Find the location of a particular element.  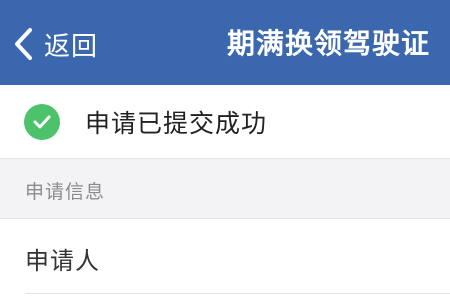

status-message: 申请已提交成功 is located at coordinates (176, 123).